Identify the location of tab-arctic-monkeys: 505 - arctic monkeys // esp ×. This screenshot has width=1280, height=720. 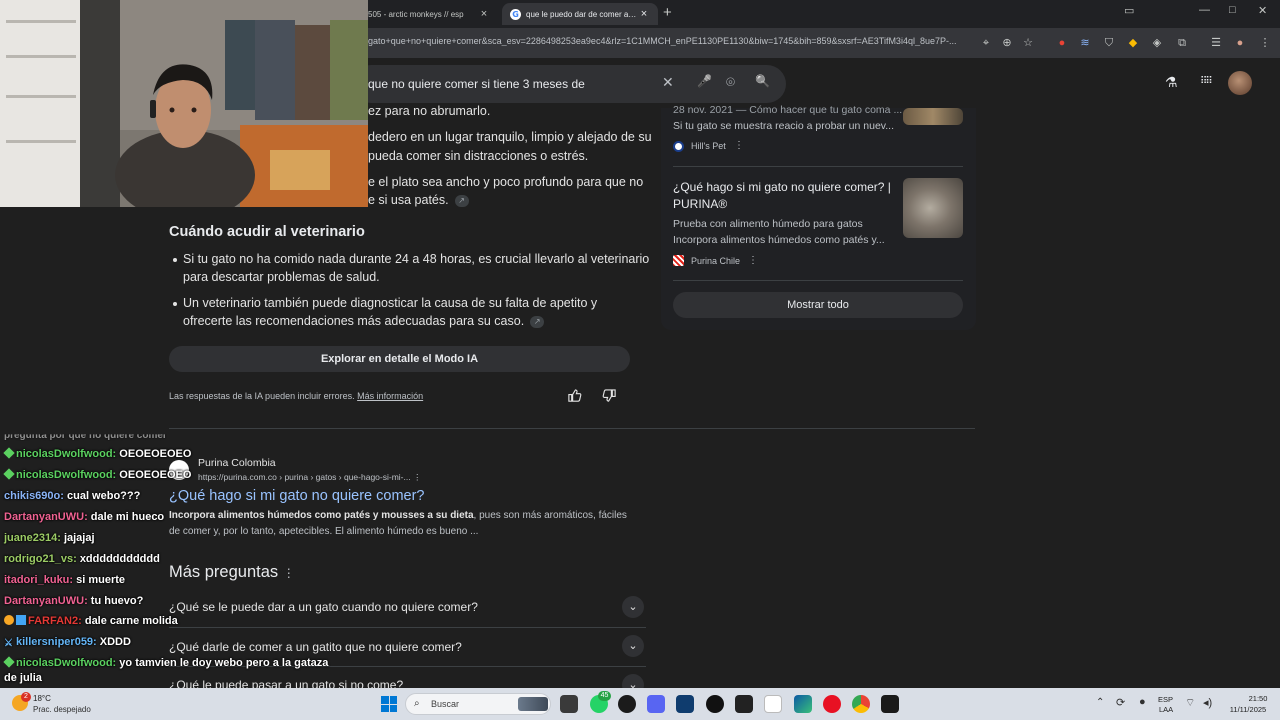
(429, 14).